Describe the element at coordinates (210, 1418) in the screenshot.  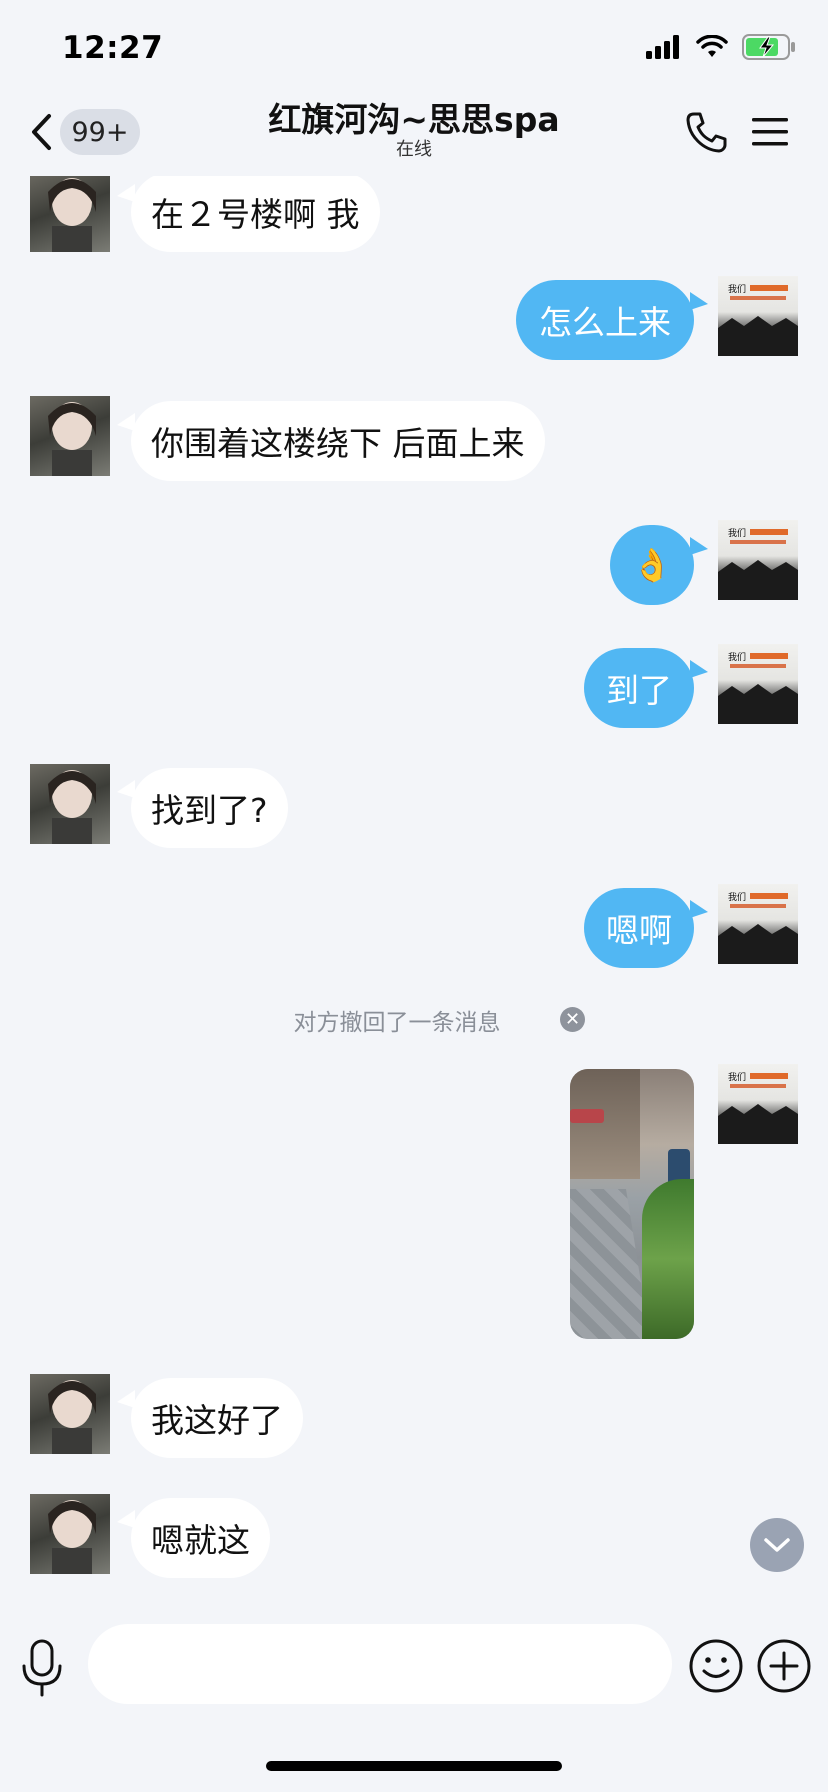
I see `message-bubble-incoming: 我这好了` at that location.